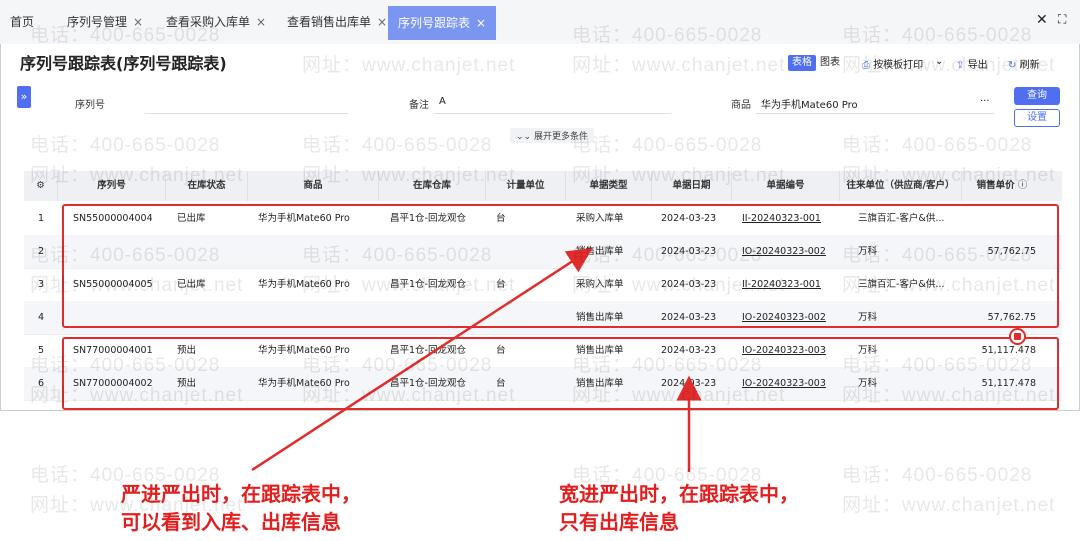  I want to click on view-chart-button: 图表, so click(830, 63).